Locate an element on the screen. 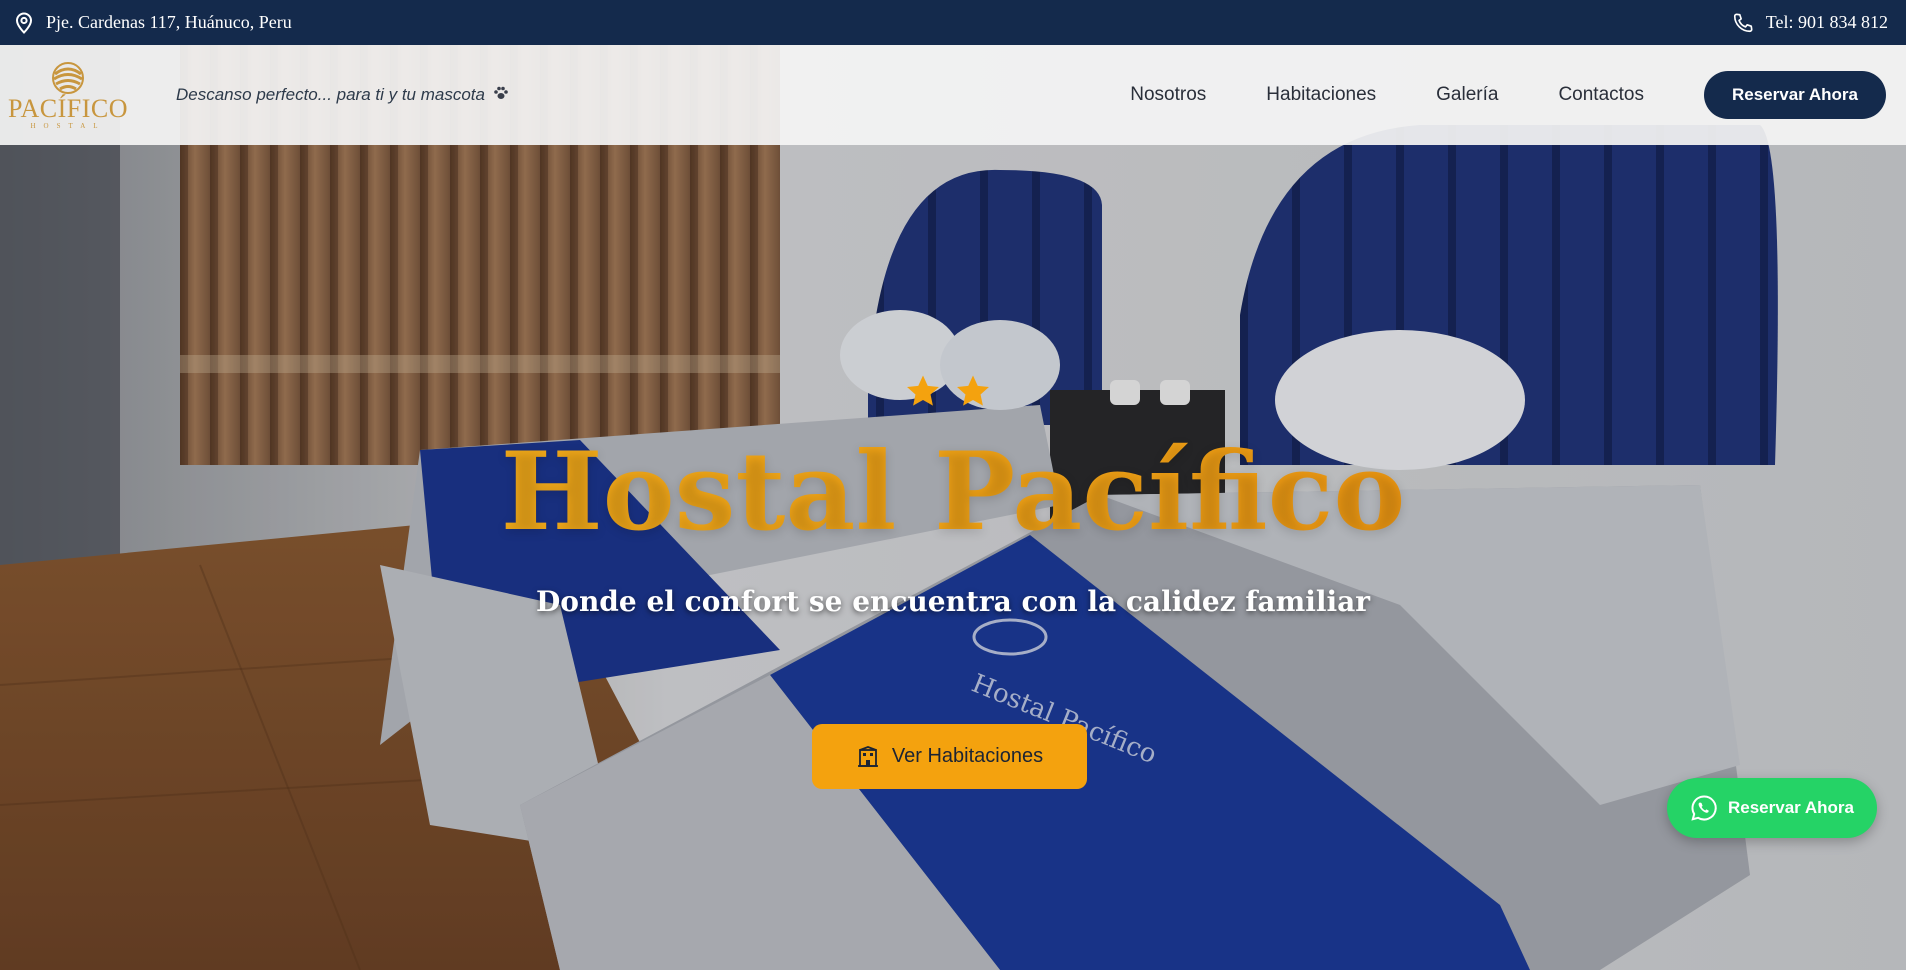  whatsapp-reserve-button: Reservar Ahora is located at coordinates (1772, 808).